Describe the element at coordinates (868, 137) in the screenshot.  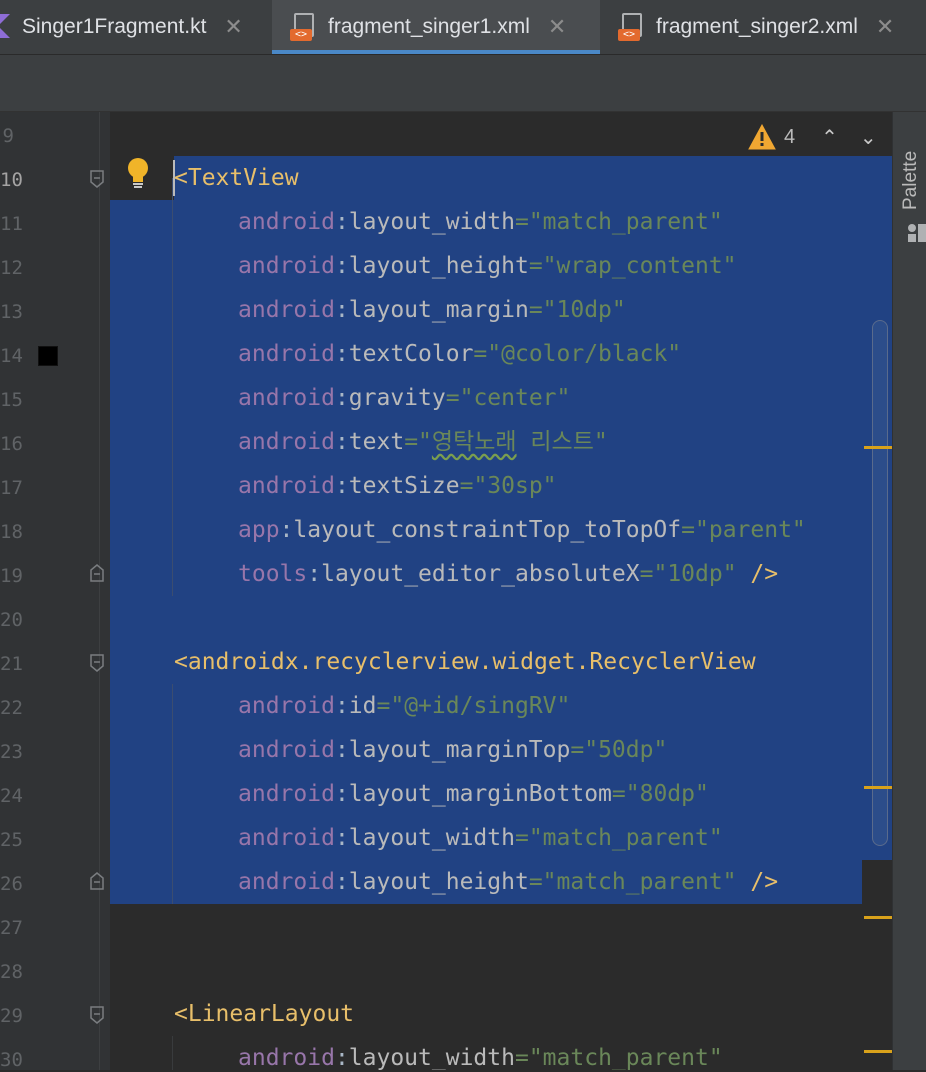
I see `next-highlight-button: ⌄` at that location.